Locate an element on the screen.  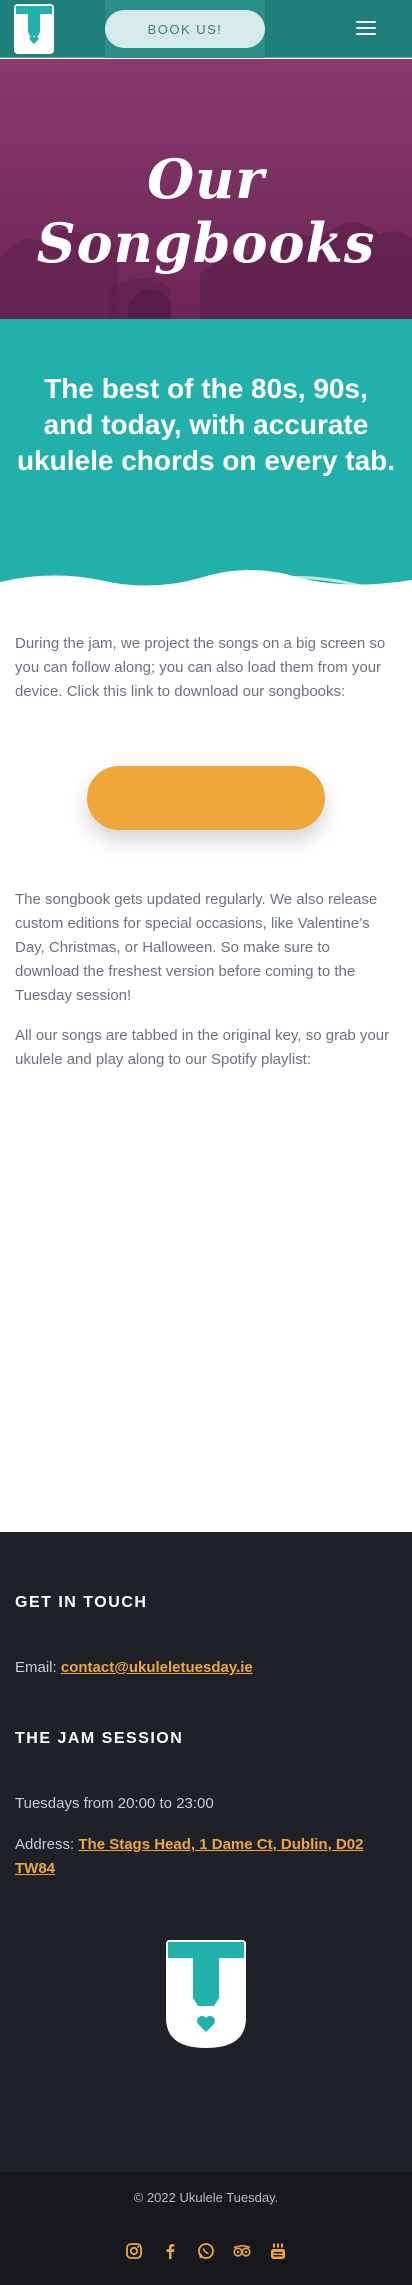
wave-divider is located at coordinates (206, 590).